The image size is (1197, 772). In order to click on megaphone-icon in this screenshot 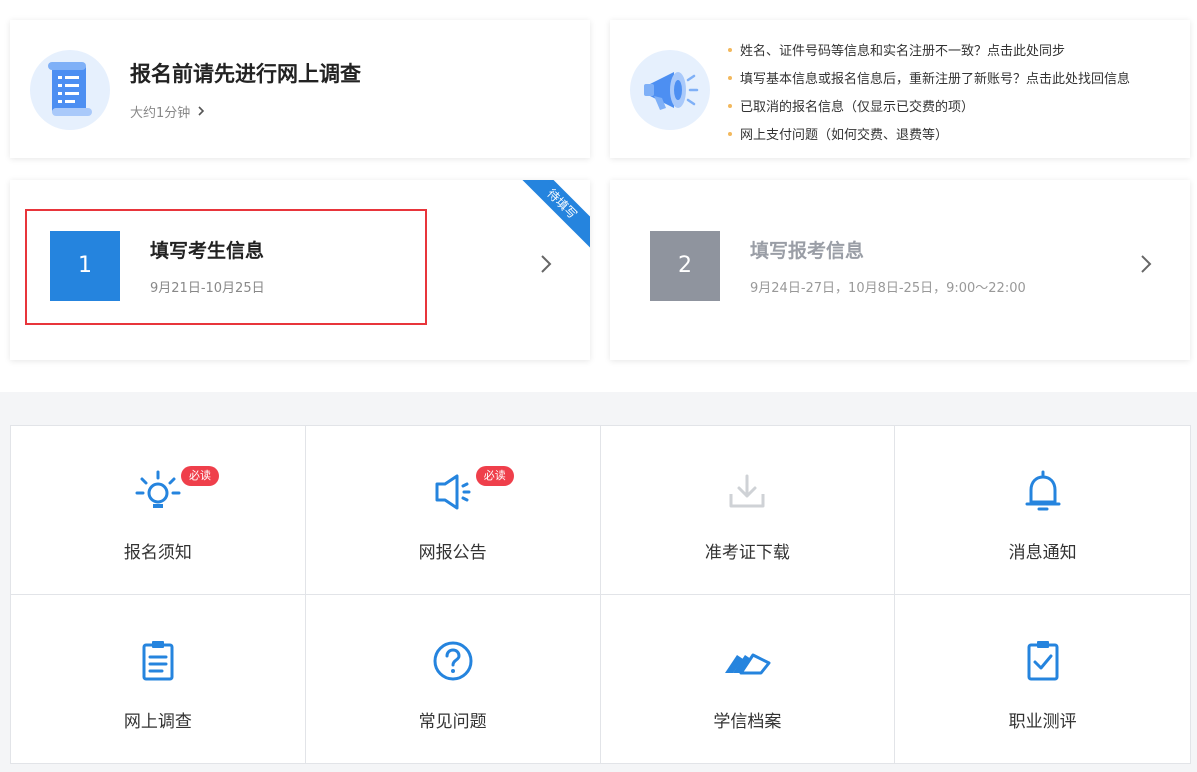, I will do `click(670, 90)`.